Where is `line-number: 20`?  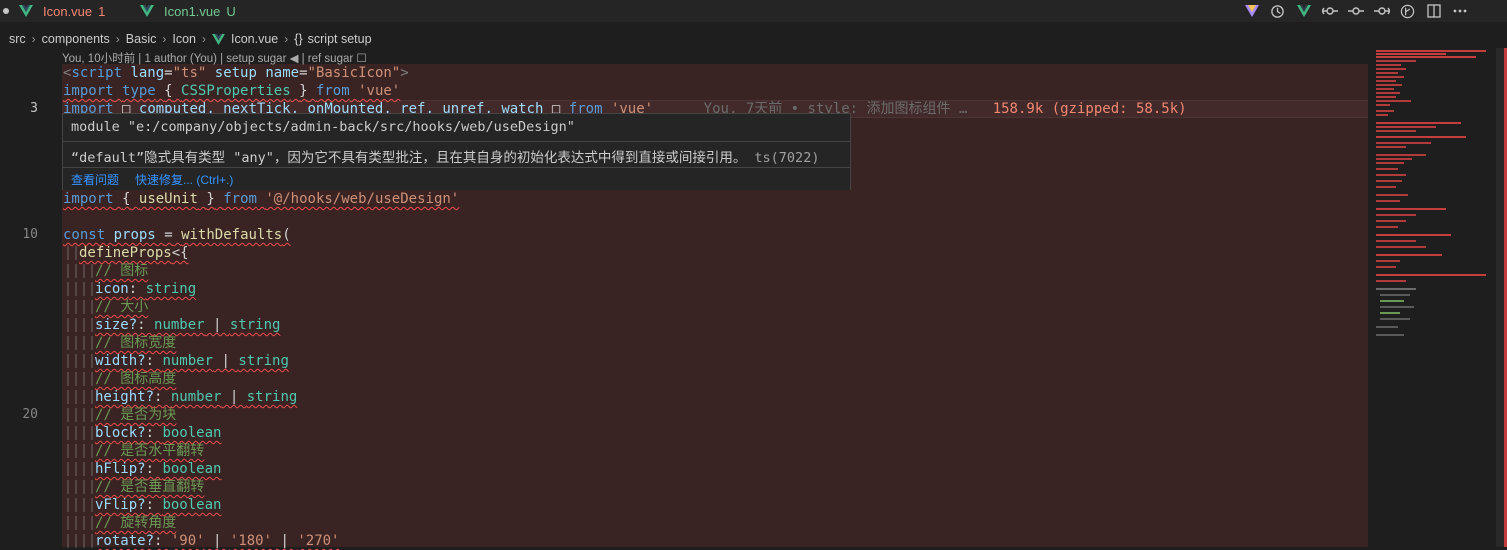 line-number: 20 is located at coordinates (30, 414).